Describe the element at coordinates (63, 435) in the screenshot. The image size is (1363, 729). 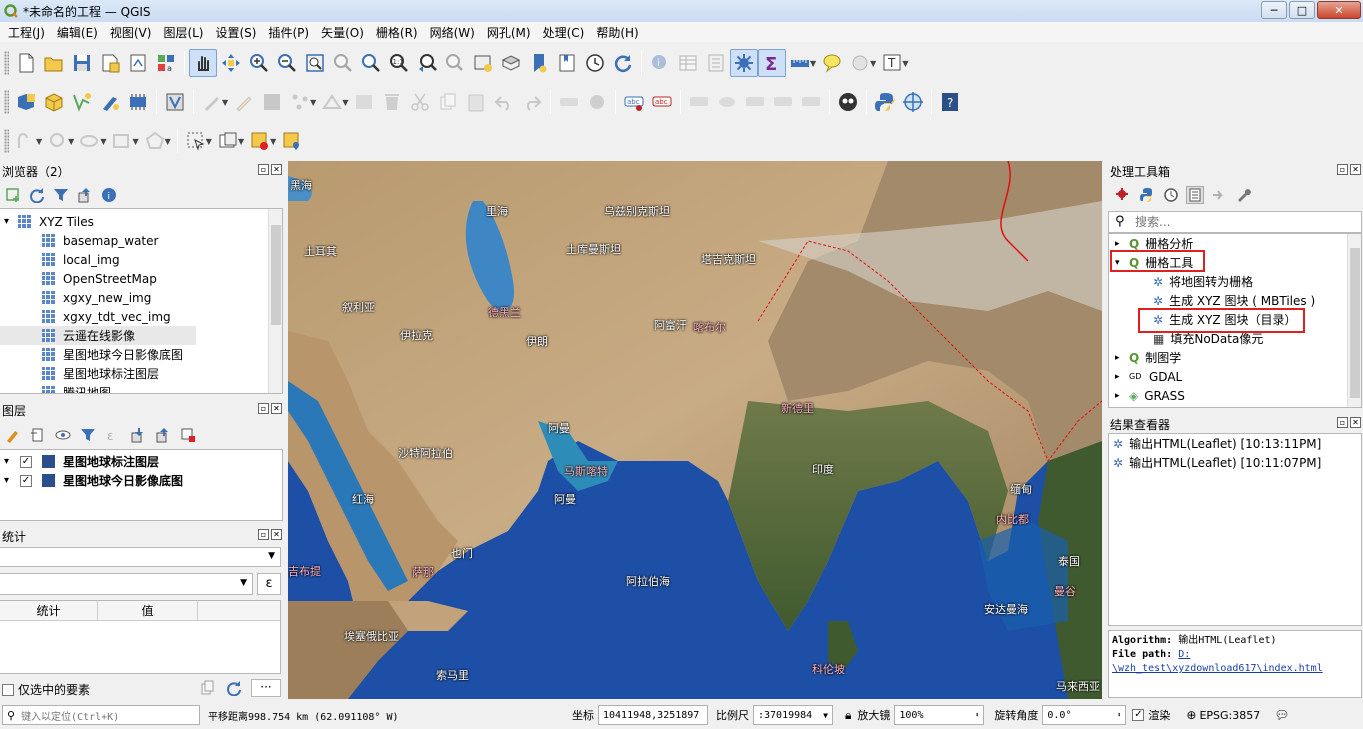
I see `manage-visibility-icon` at that location.